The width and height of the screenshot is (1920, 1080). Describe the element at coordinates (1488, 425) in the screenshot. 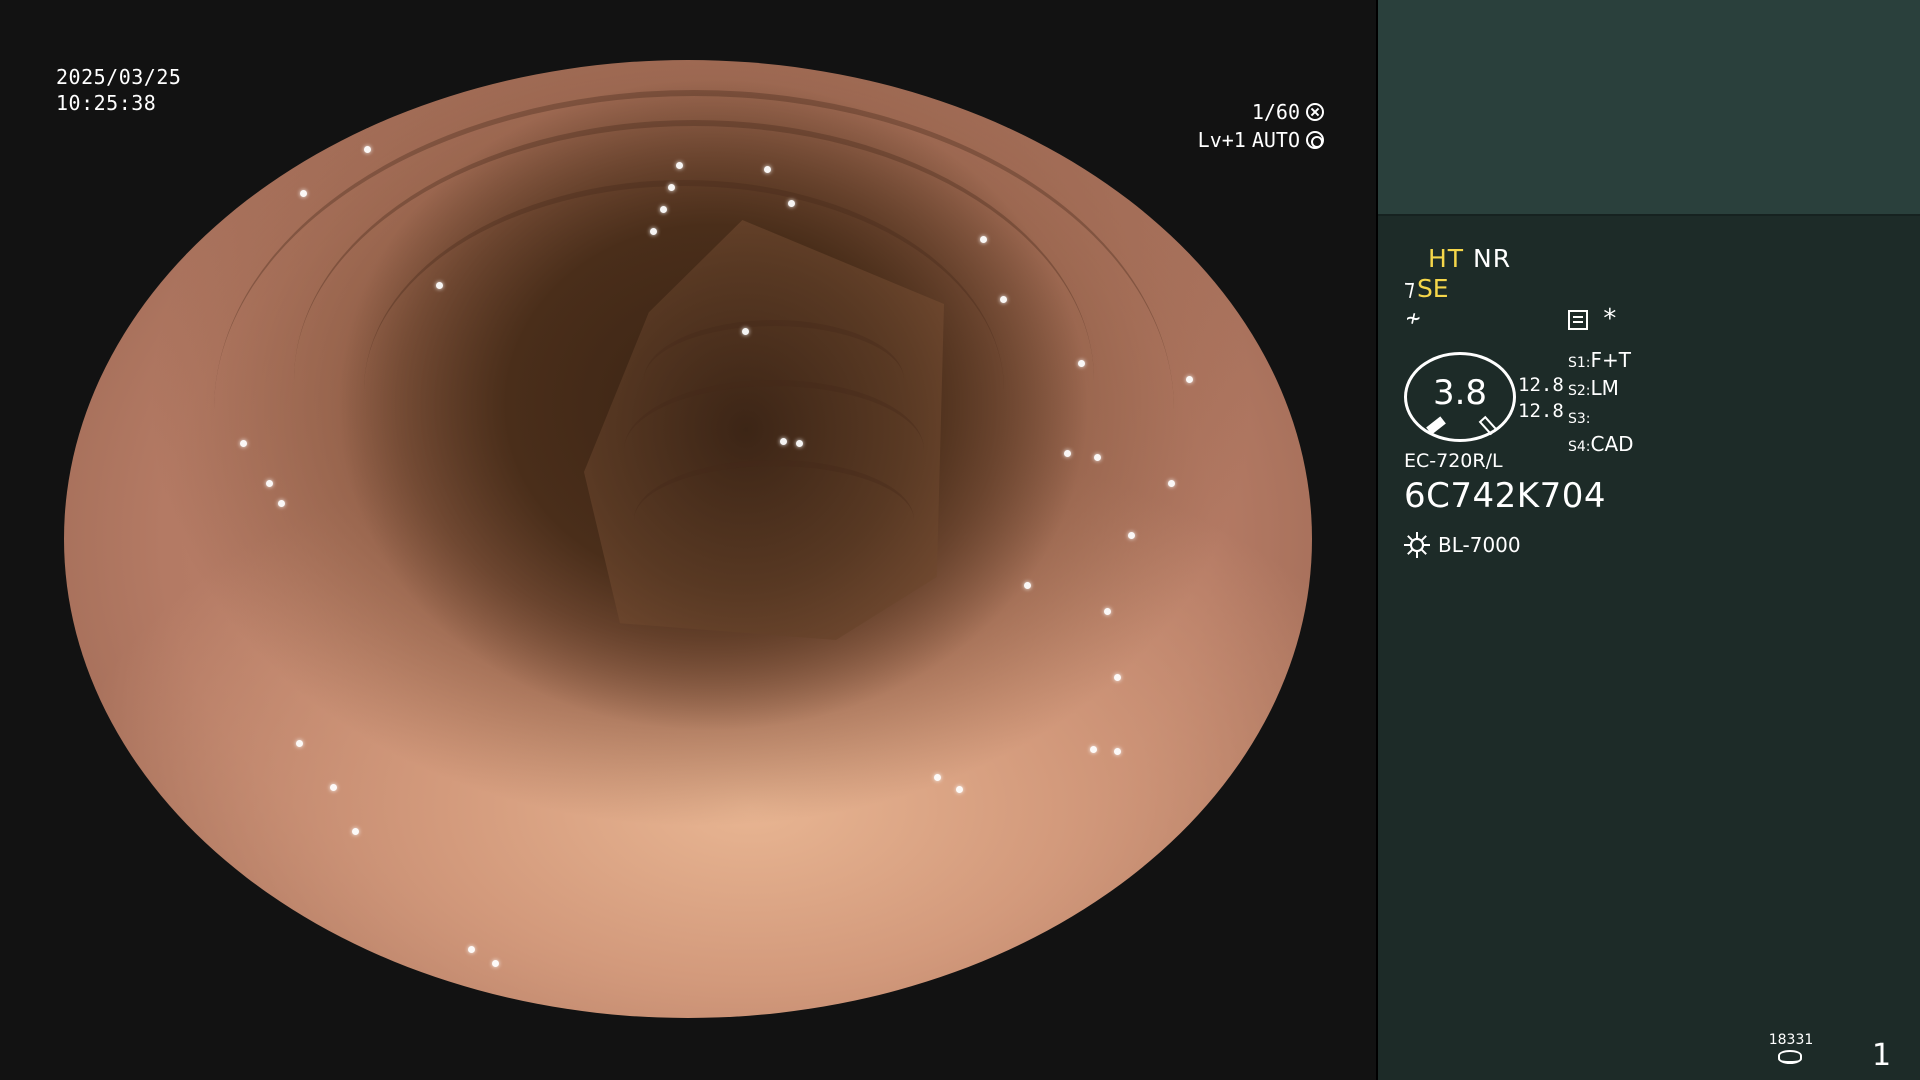

I see `gauge-mark` at that location.